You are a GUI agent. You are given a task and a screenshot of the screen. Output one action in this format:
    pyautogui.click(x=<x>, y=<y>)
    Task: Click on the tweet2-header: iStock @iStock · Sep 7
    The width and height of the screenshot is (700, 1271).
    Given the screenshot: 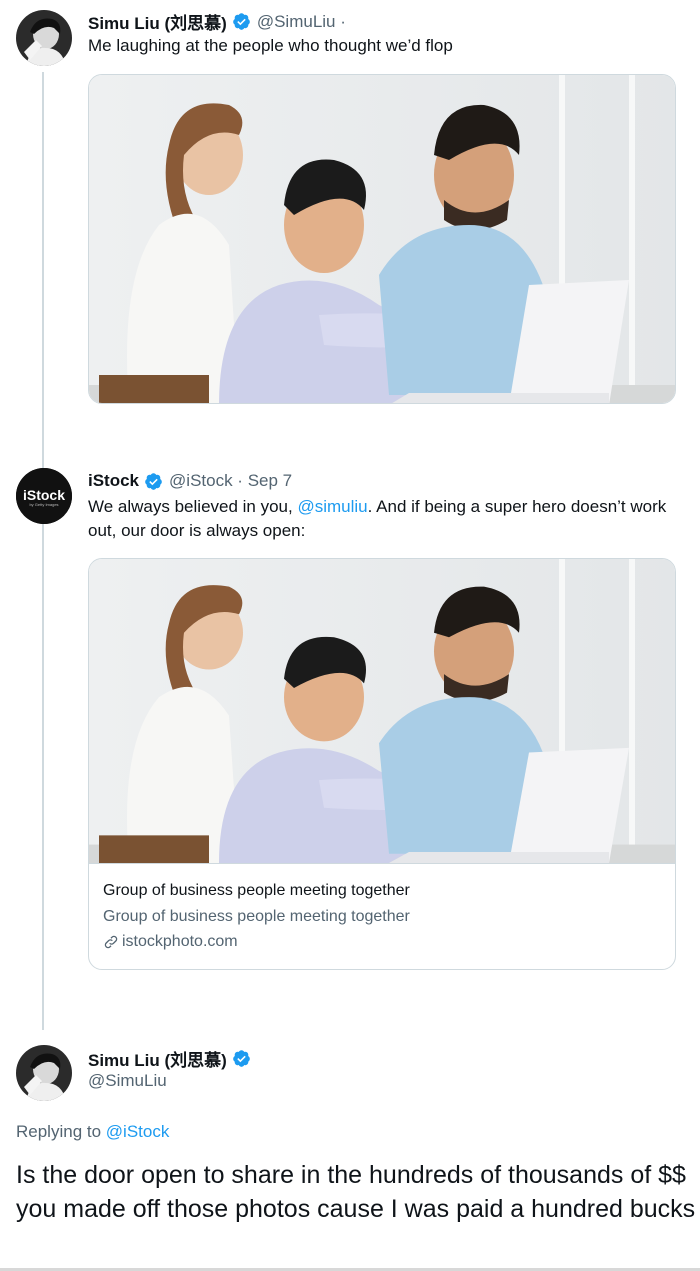 What is the action you would take?
    pyautogui.click(x=190, y=481)
    